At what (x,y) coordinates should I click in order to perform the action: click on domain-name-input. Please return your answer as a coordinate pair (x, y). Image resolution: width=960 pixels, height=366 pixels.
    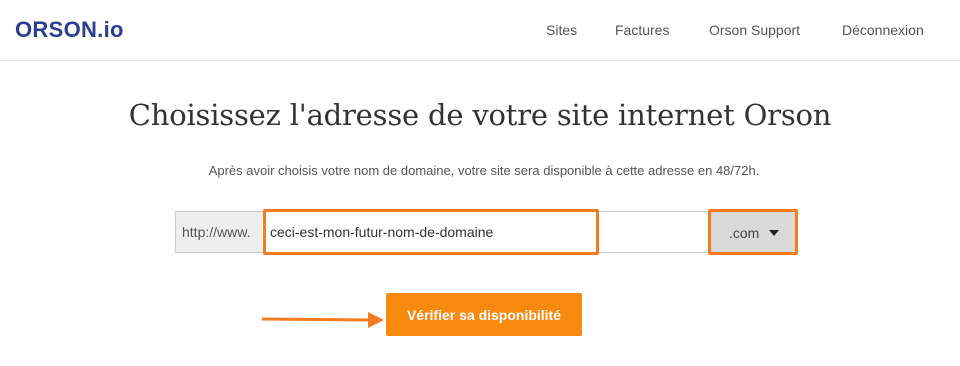
    Looking at the image, I should click on (431, 232).